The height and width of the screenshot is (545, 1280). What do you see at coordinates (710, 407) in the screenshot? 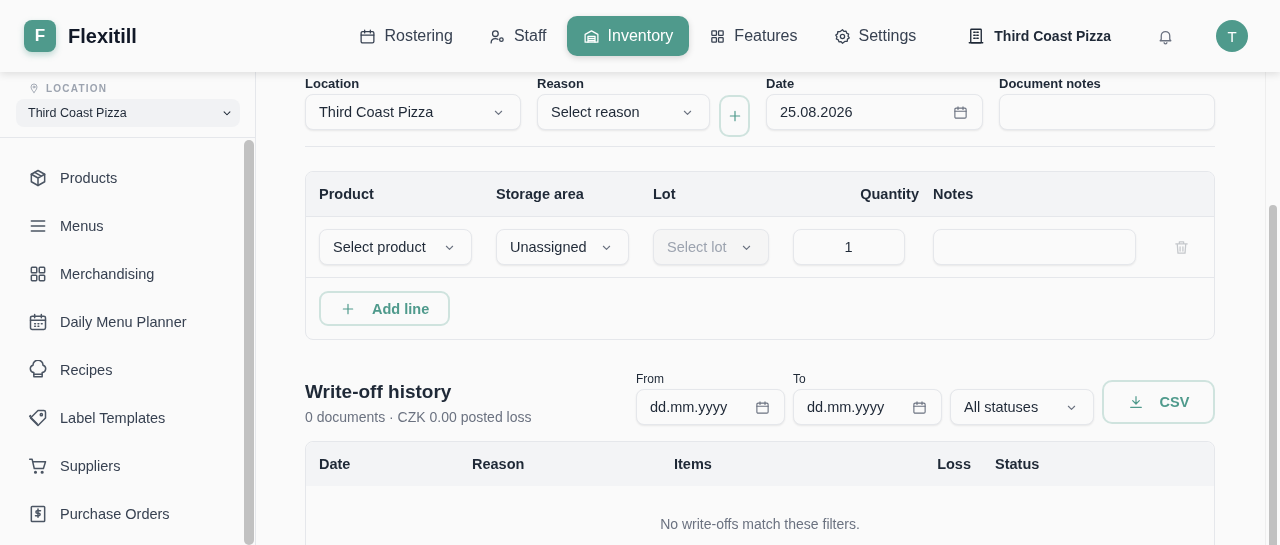
I see `from-date-field: dd.mm.yyyy` at bounding box center [710, 407].